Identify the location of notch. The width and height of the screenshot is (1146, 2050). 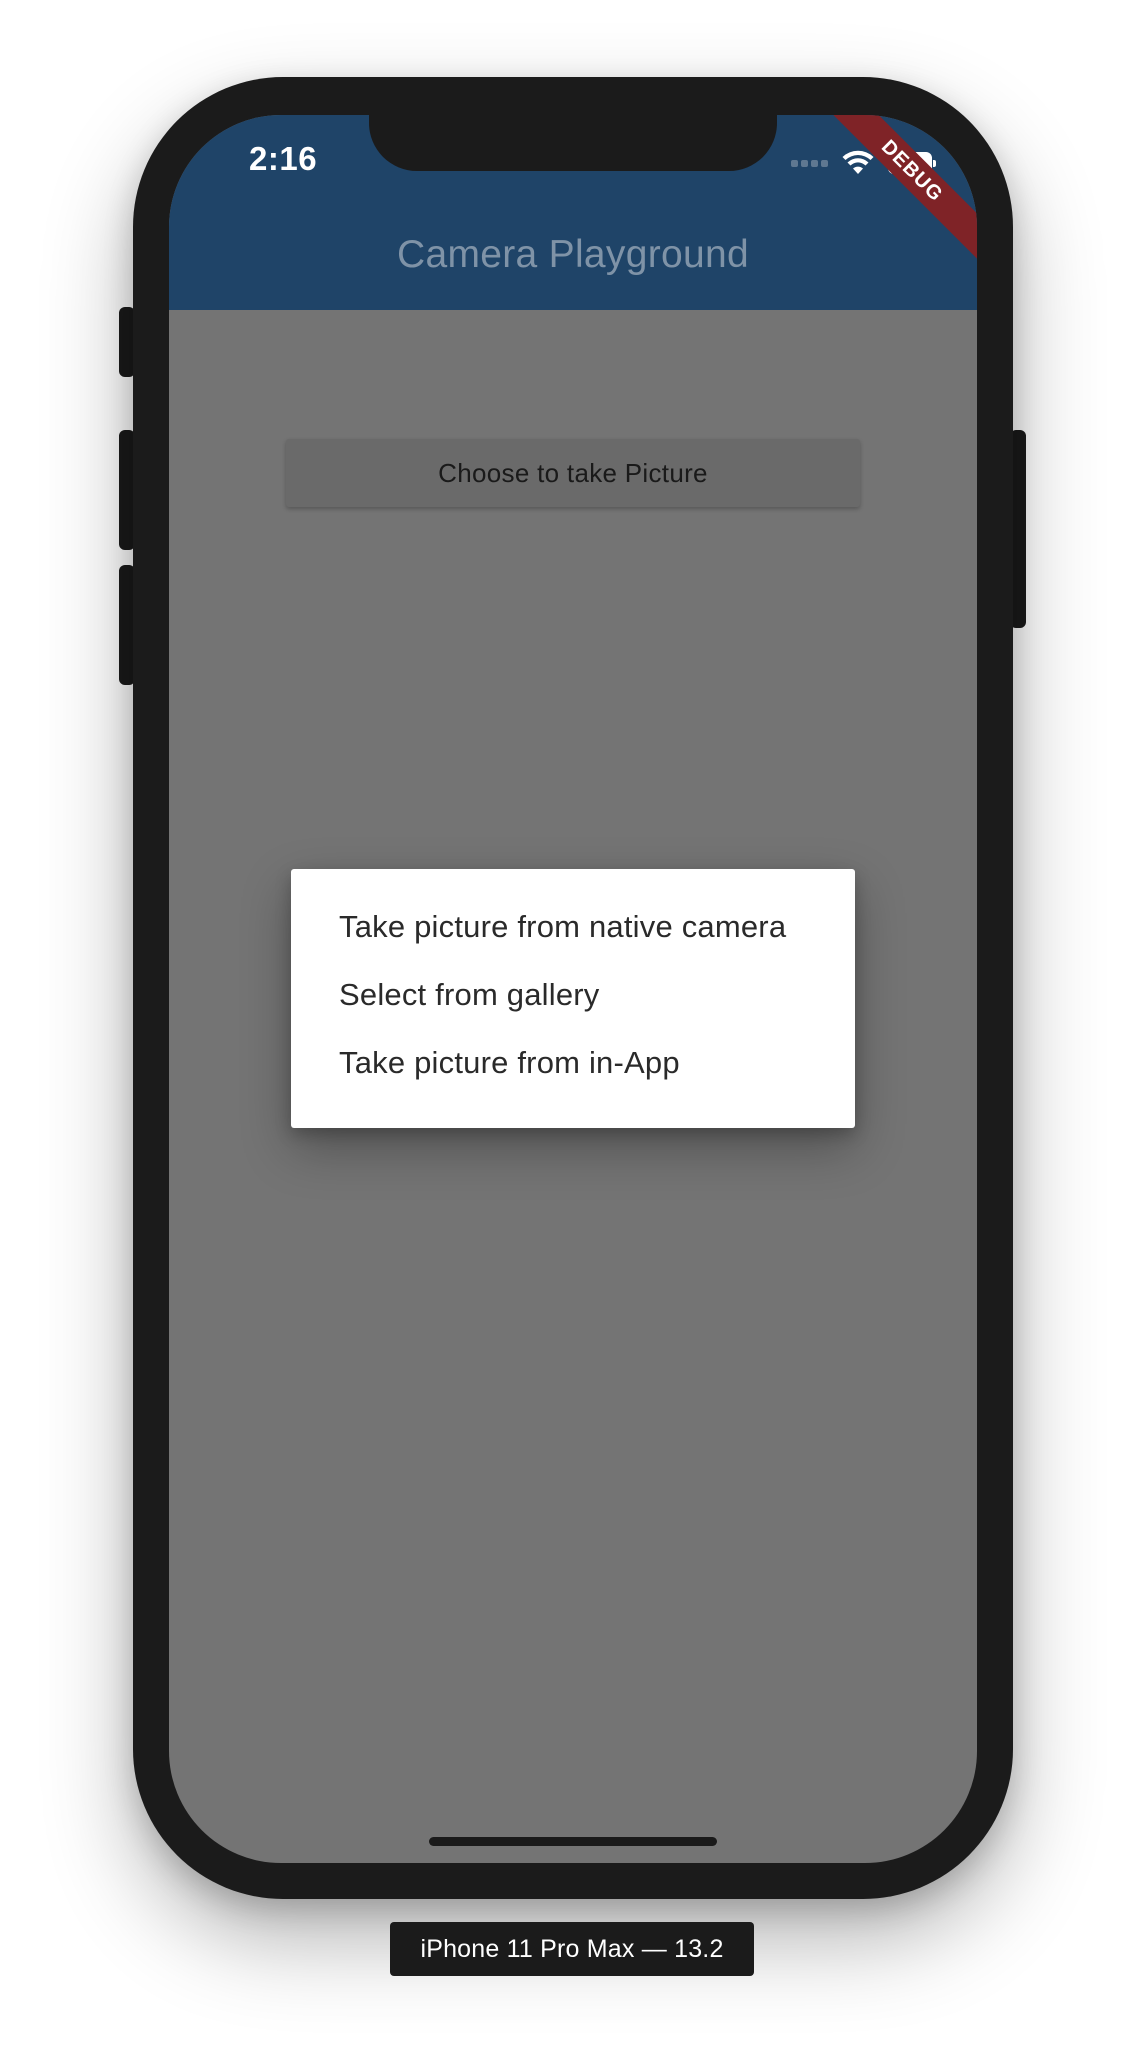
(573, 143).